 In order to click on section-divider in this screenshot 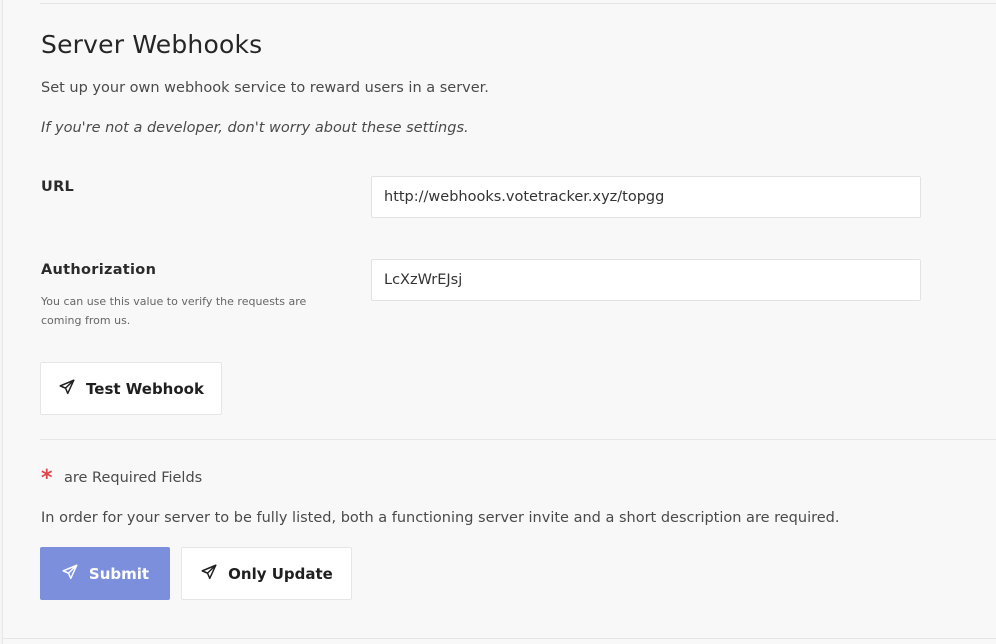, I will do `click(518, 439)`.